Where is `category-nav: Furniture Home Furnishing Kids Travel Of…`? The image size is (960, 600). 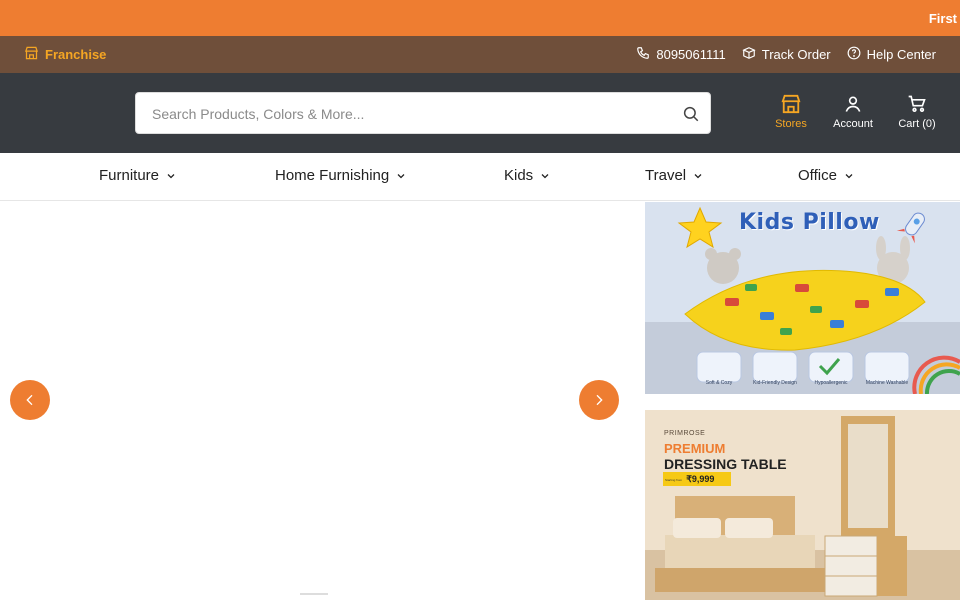 category-nav: Furniture Home Furnishing Kids Travel Of… is located at coordinates (480, 177).